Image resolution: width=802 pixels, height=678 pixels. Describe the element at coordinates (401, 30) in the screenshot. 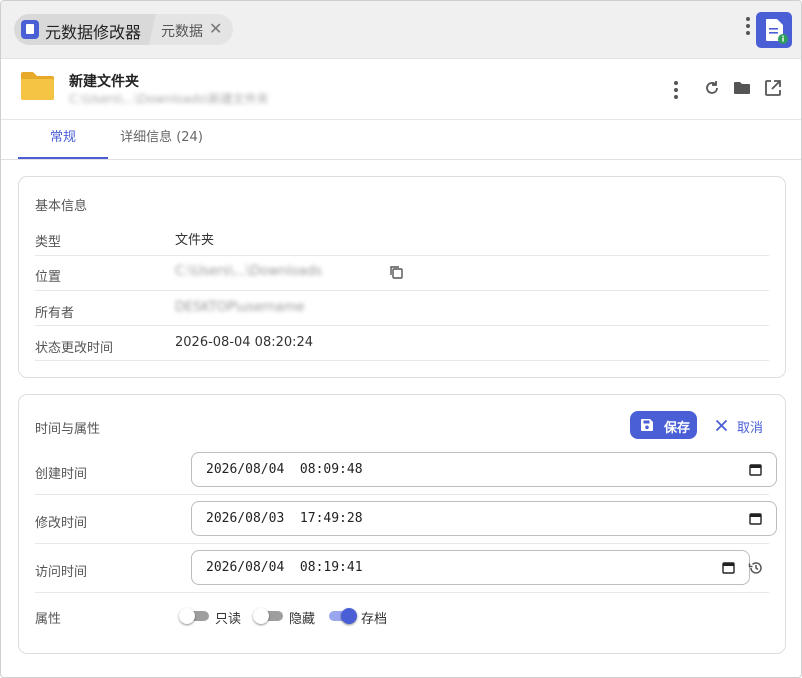

I see `title-bar: 元数据修改器 元数据 ✕` at that location.